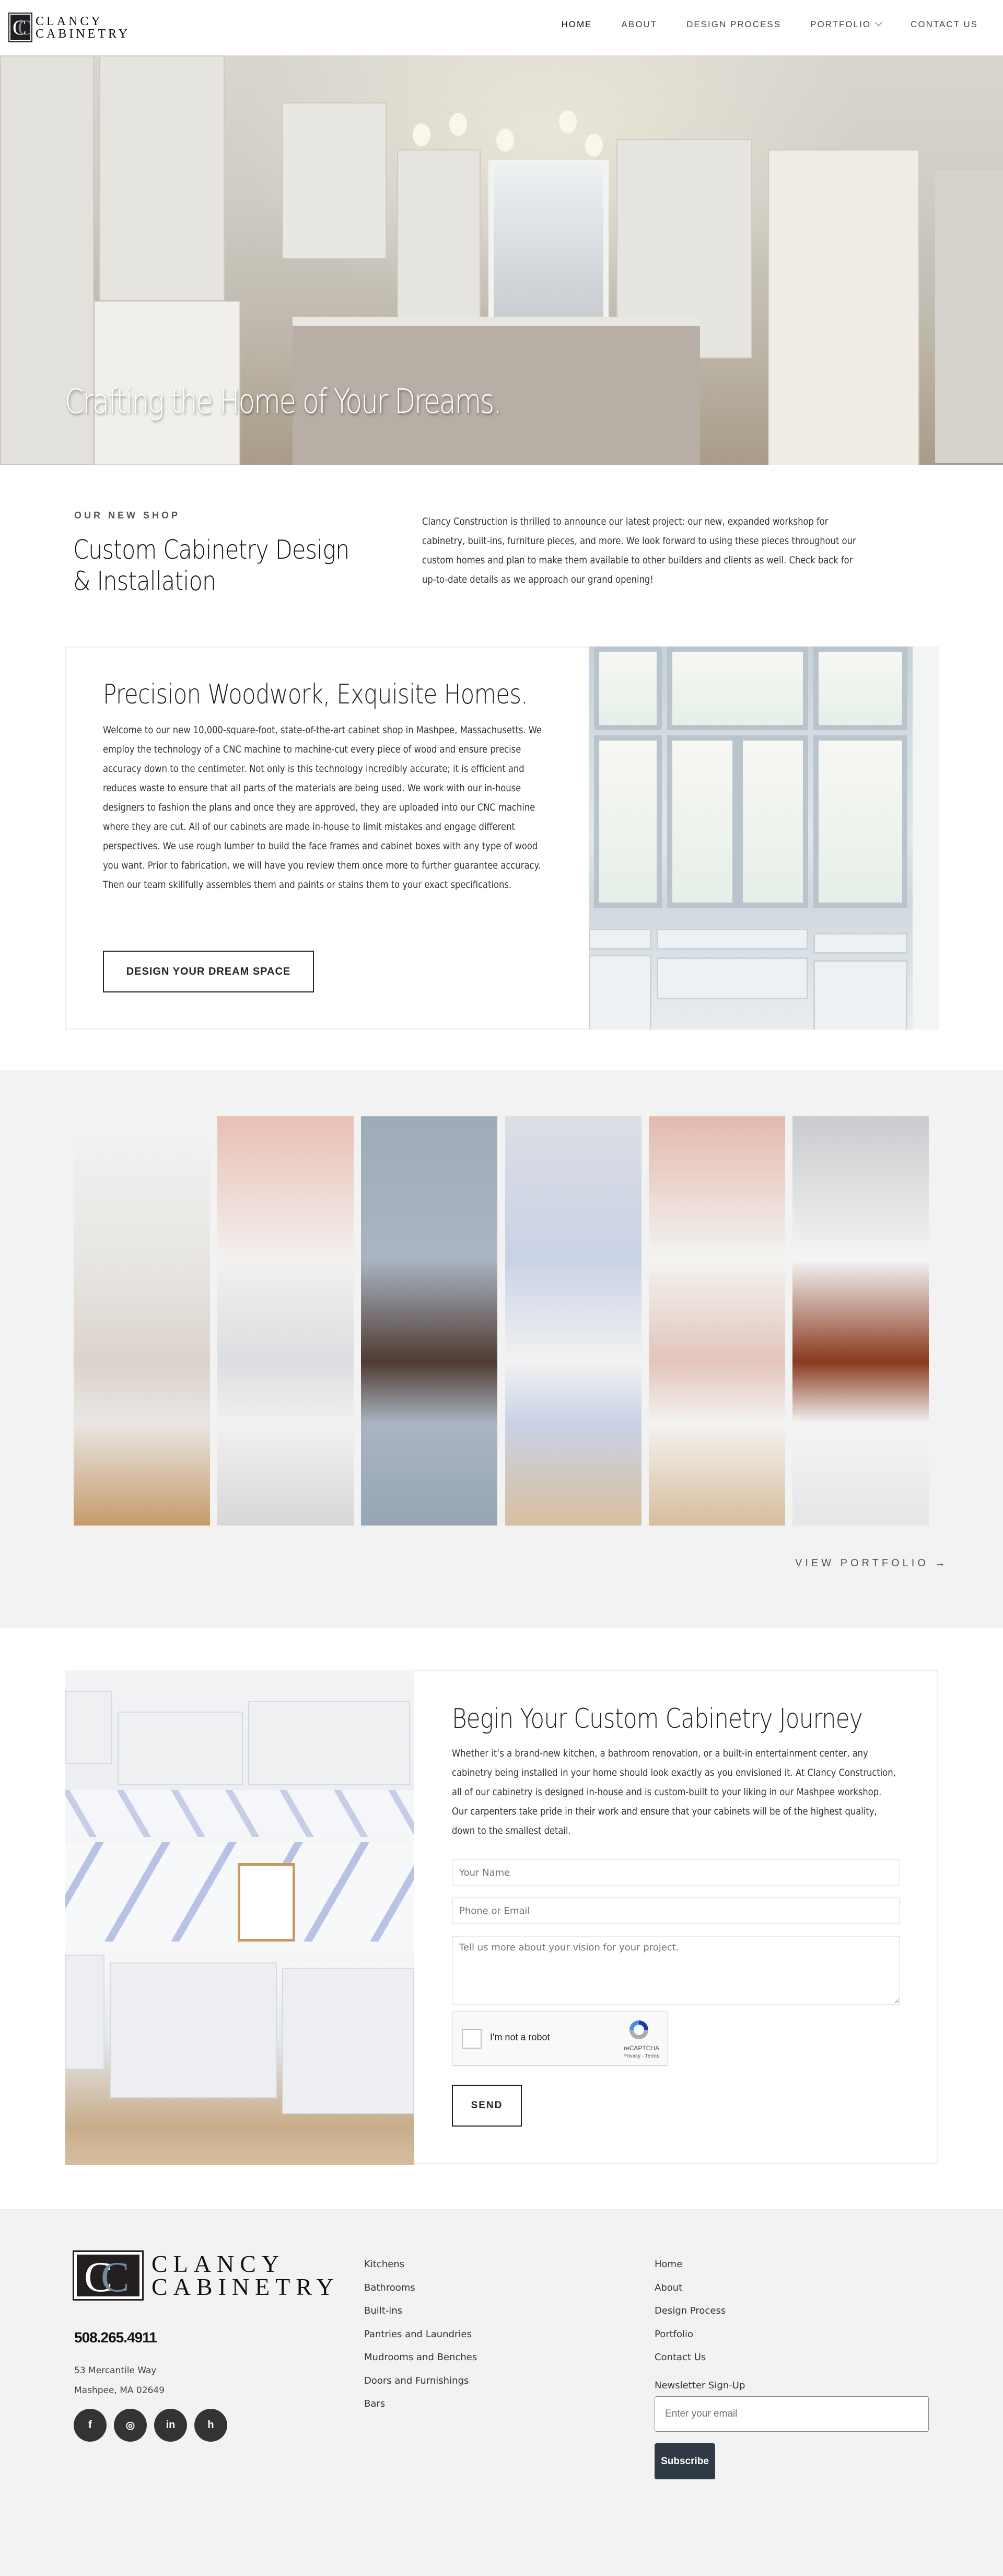 This screenshot has height=2576, width=1003. I want to click on facebook-icon: f, so click(90, 2425).